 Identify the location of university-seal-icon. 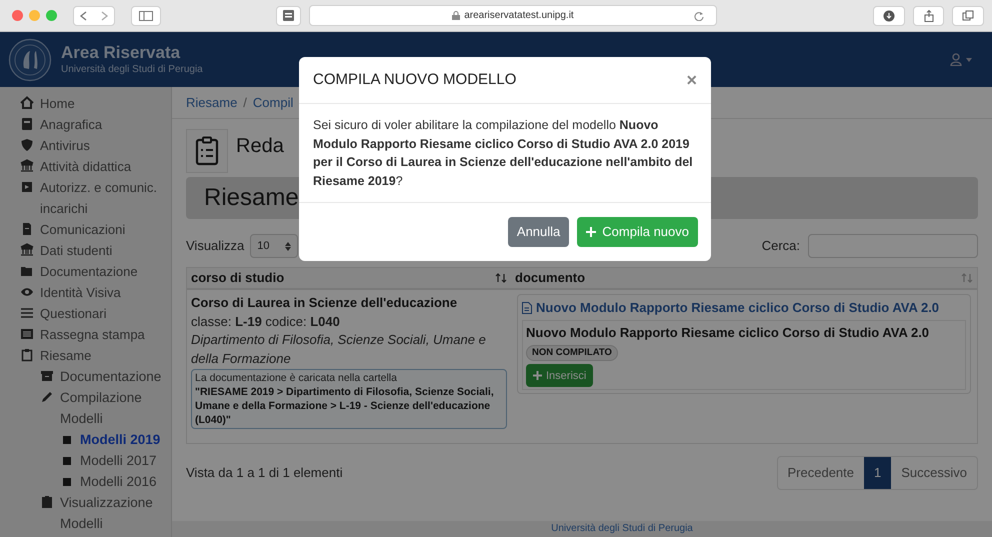
(30, 60).